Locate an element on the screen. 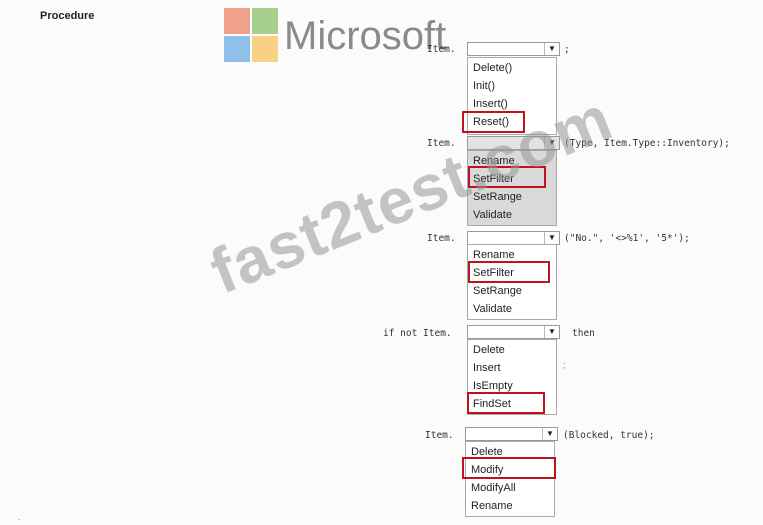 The image size is (763, 525). block4-selected-highlight is located at coordinates (506, 403).